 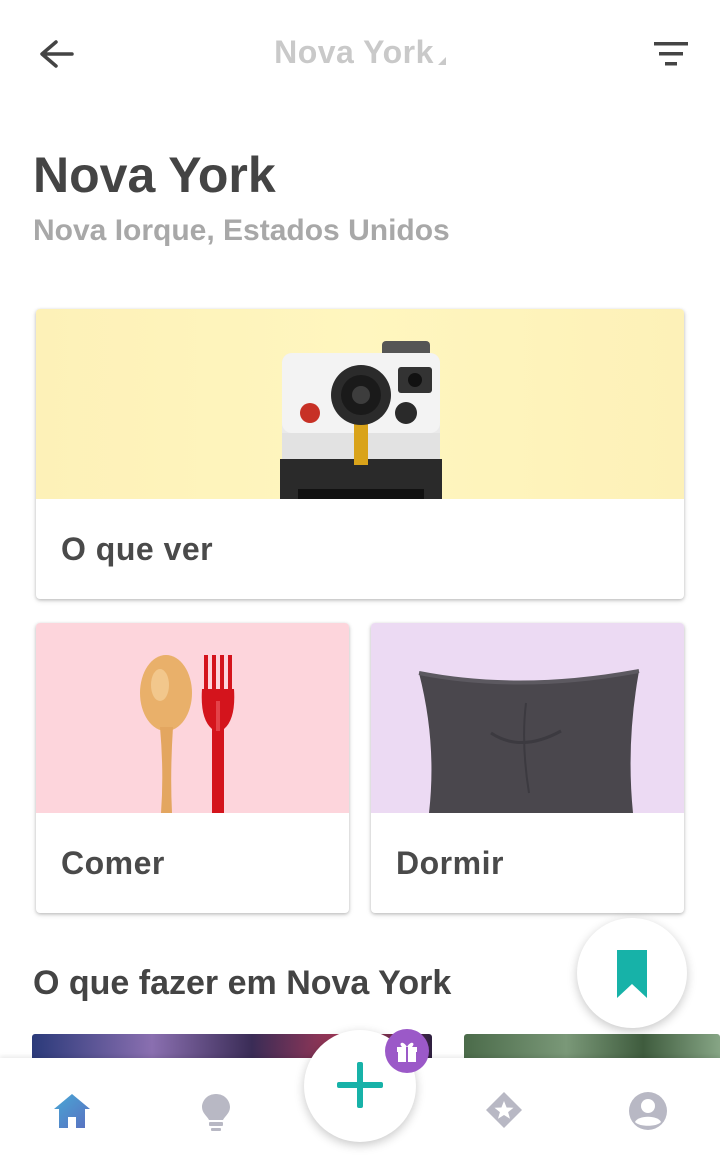 I want to click on nav-ideas, so click(x=216, y=1111).